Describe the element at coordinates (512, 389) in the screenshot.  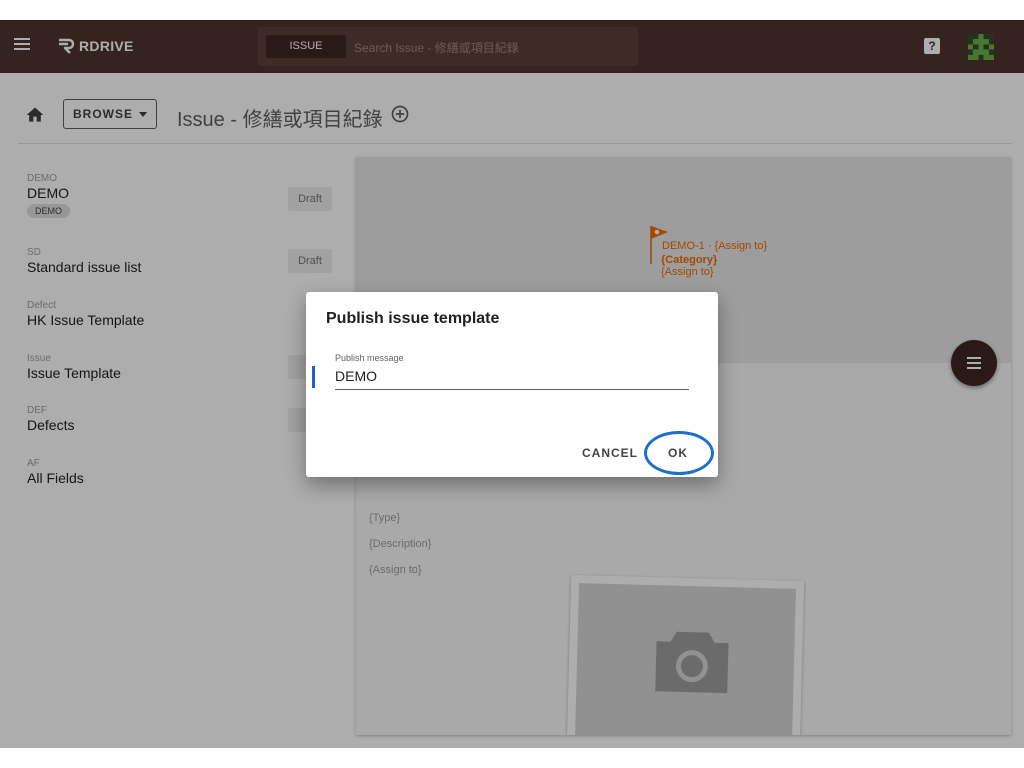
I see `input-underline` at that location.